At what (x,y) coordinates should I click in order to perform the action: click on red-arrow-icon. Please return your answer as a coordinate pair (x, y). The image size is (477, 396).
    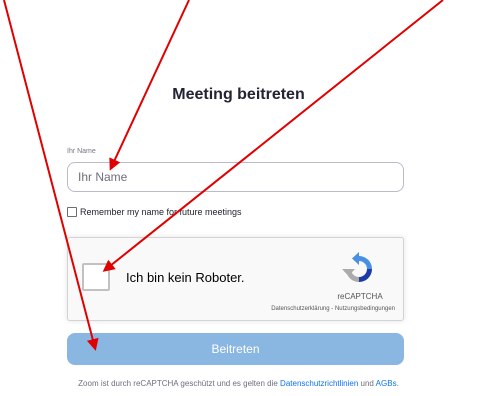
    Looking at the image, I should click on (149, 85).